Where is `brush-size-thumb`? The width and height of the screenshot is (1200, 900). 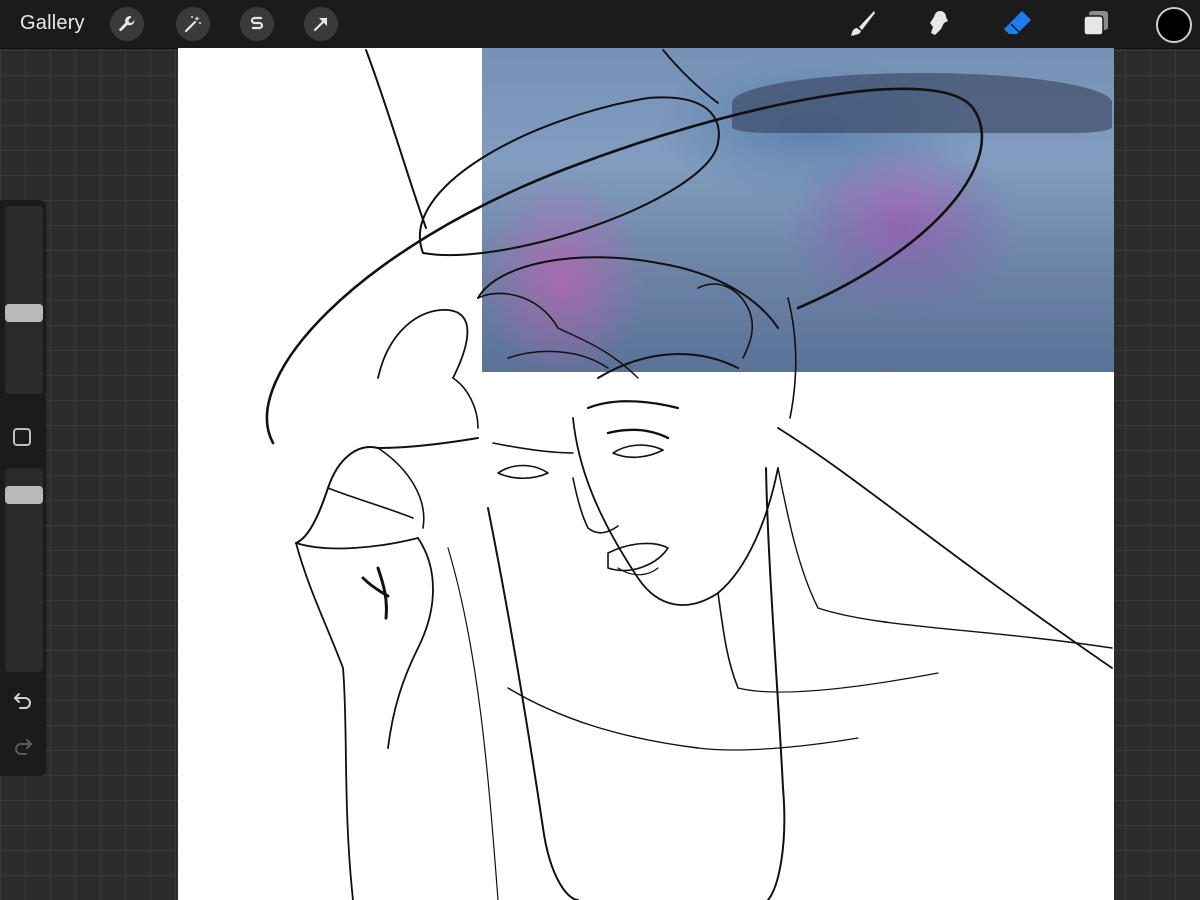 brush-size-thumb is located at coordinates (24, 313).